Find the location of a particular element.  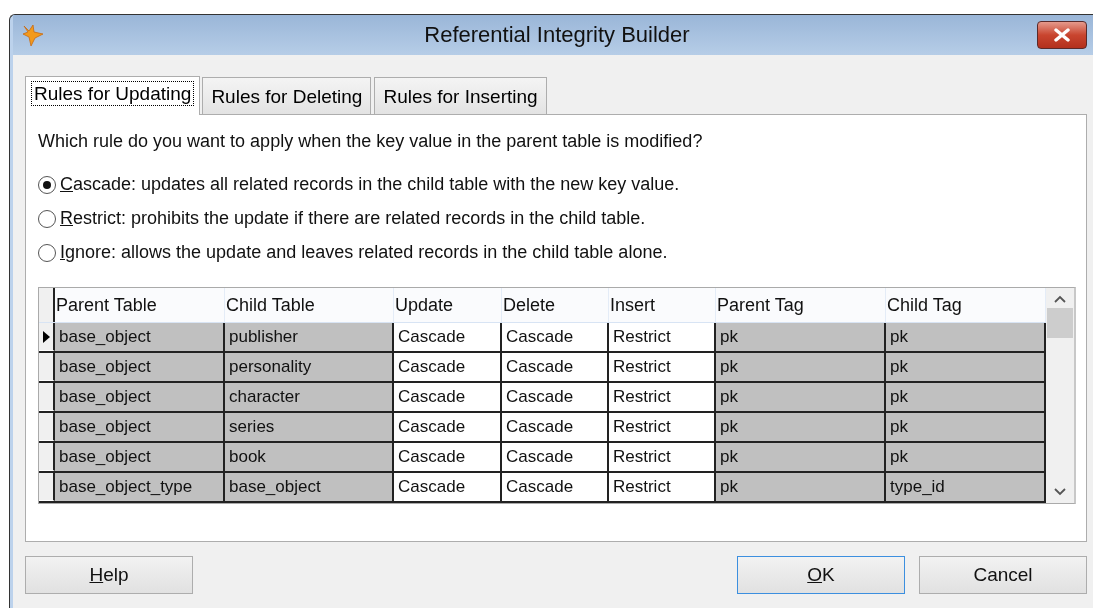

column-header: Parent Tag is located at coordinates (801, 305).